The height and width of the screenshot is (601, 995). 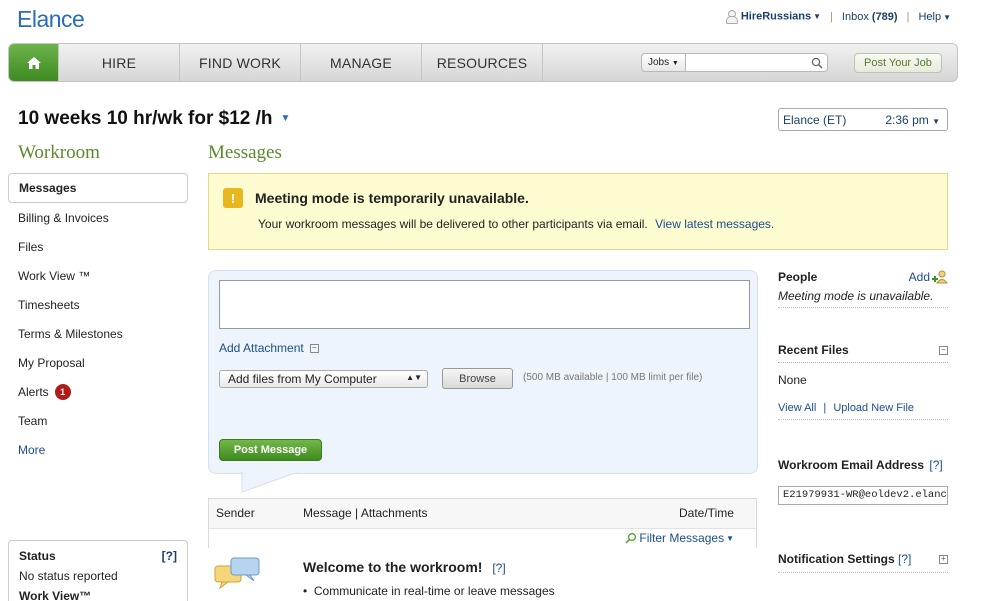 I want to click on page-title: 10 weeks 10 hr/wk for $12 /h ▼, so click(x=154, y=119).